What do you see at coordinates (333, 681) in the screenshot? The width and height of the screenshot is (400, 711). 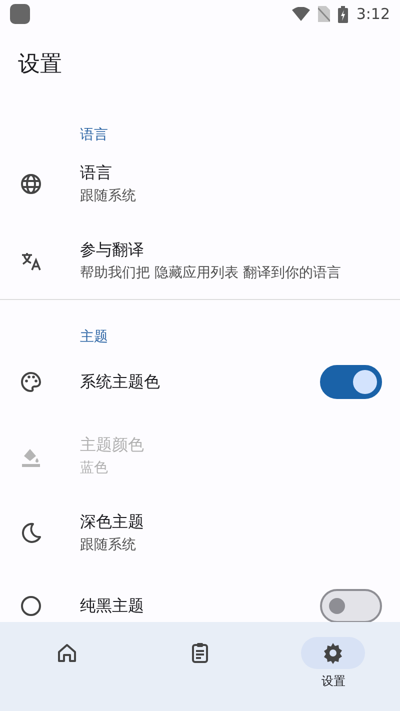 I see `nav-label: 设置` at bounding box center [333, 681].